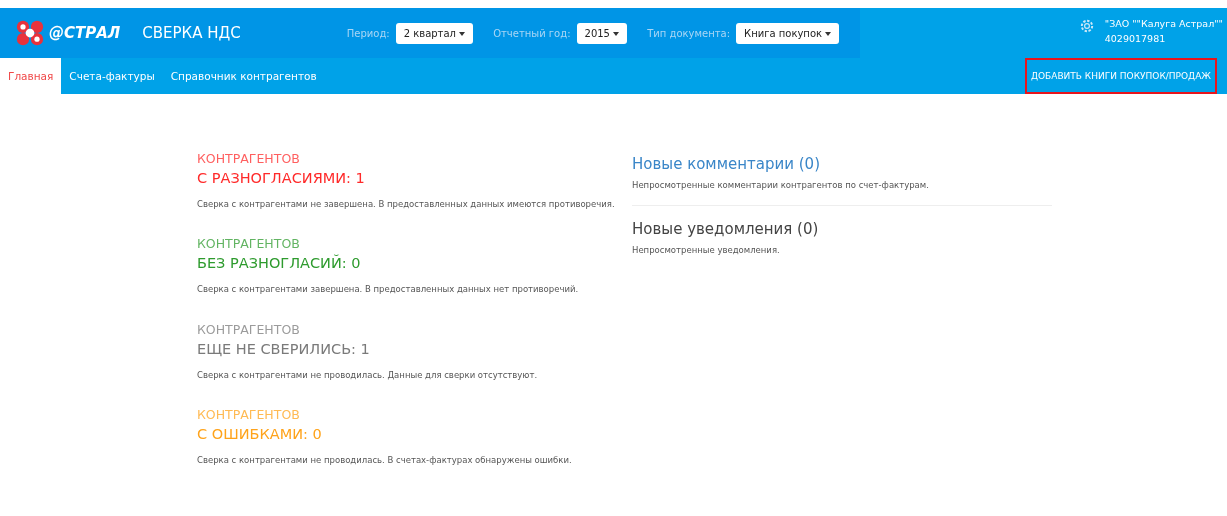  What do you see at coordinates (284, 348) in the screenshot?
I see `summary-title: ЕЩЕ НЕ СВЕРИЛИСЬ: 1` at bounding box center [284, 348].